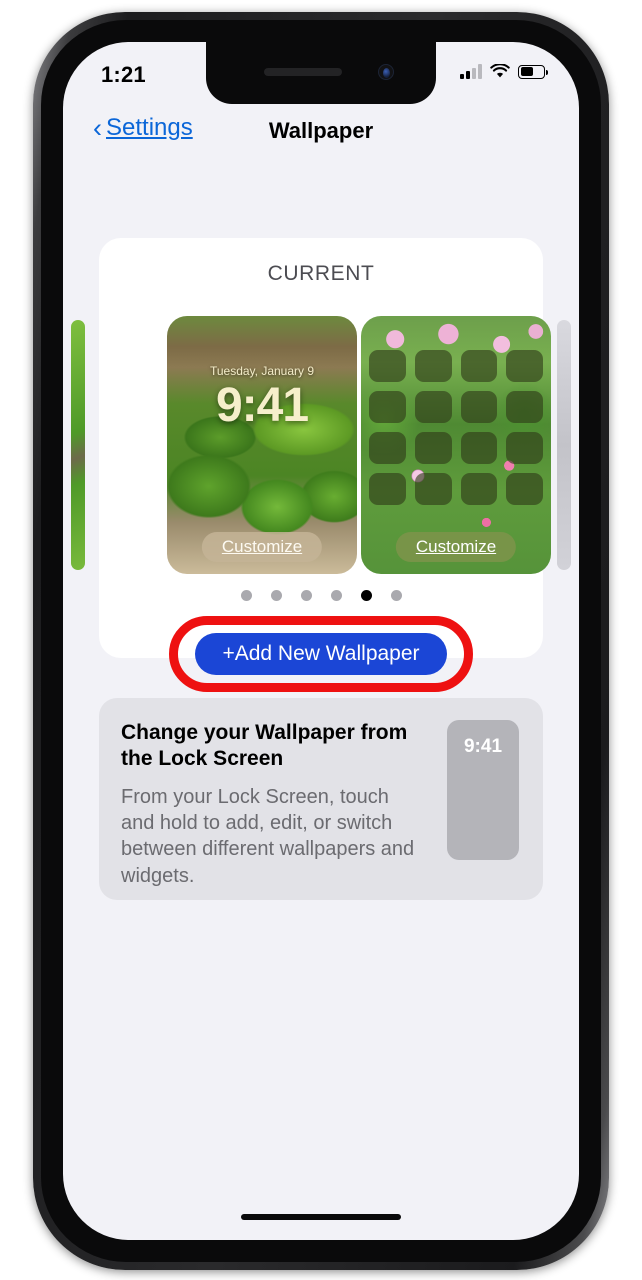 The image size is (642, 1280). What do you see at coordinates (262, 547) in the screenshot?
I see `lock-screen-customize-button: Customize` at bounding box center [262, 547].